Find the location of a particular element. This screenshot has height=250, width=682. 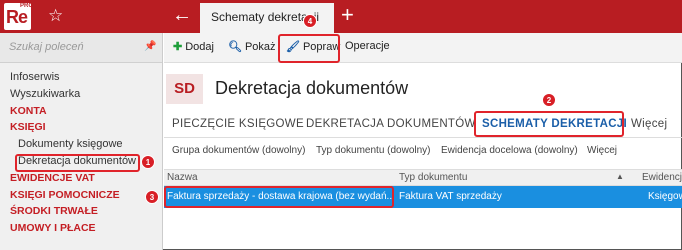

logo-sup: PRO is located at coordinates (27, 6).